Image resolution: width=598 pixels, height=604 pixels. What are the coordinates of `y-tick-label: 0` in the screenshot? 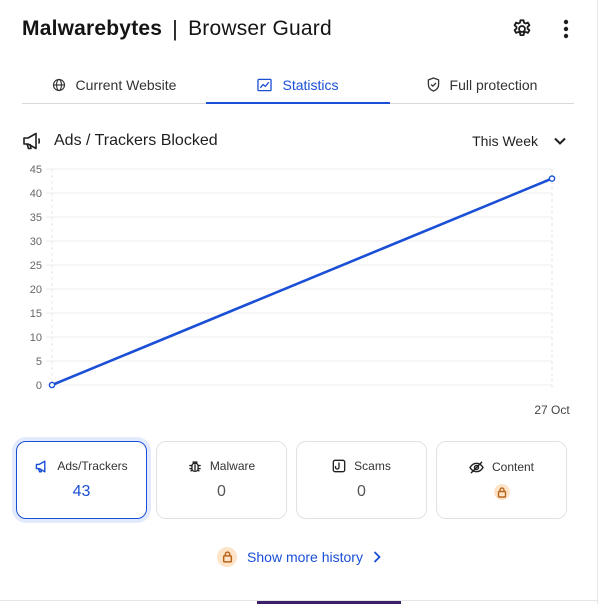 It's located at (39, 386).